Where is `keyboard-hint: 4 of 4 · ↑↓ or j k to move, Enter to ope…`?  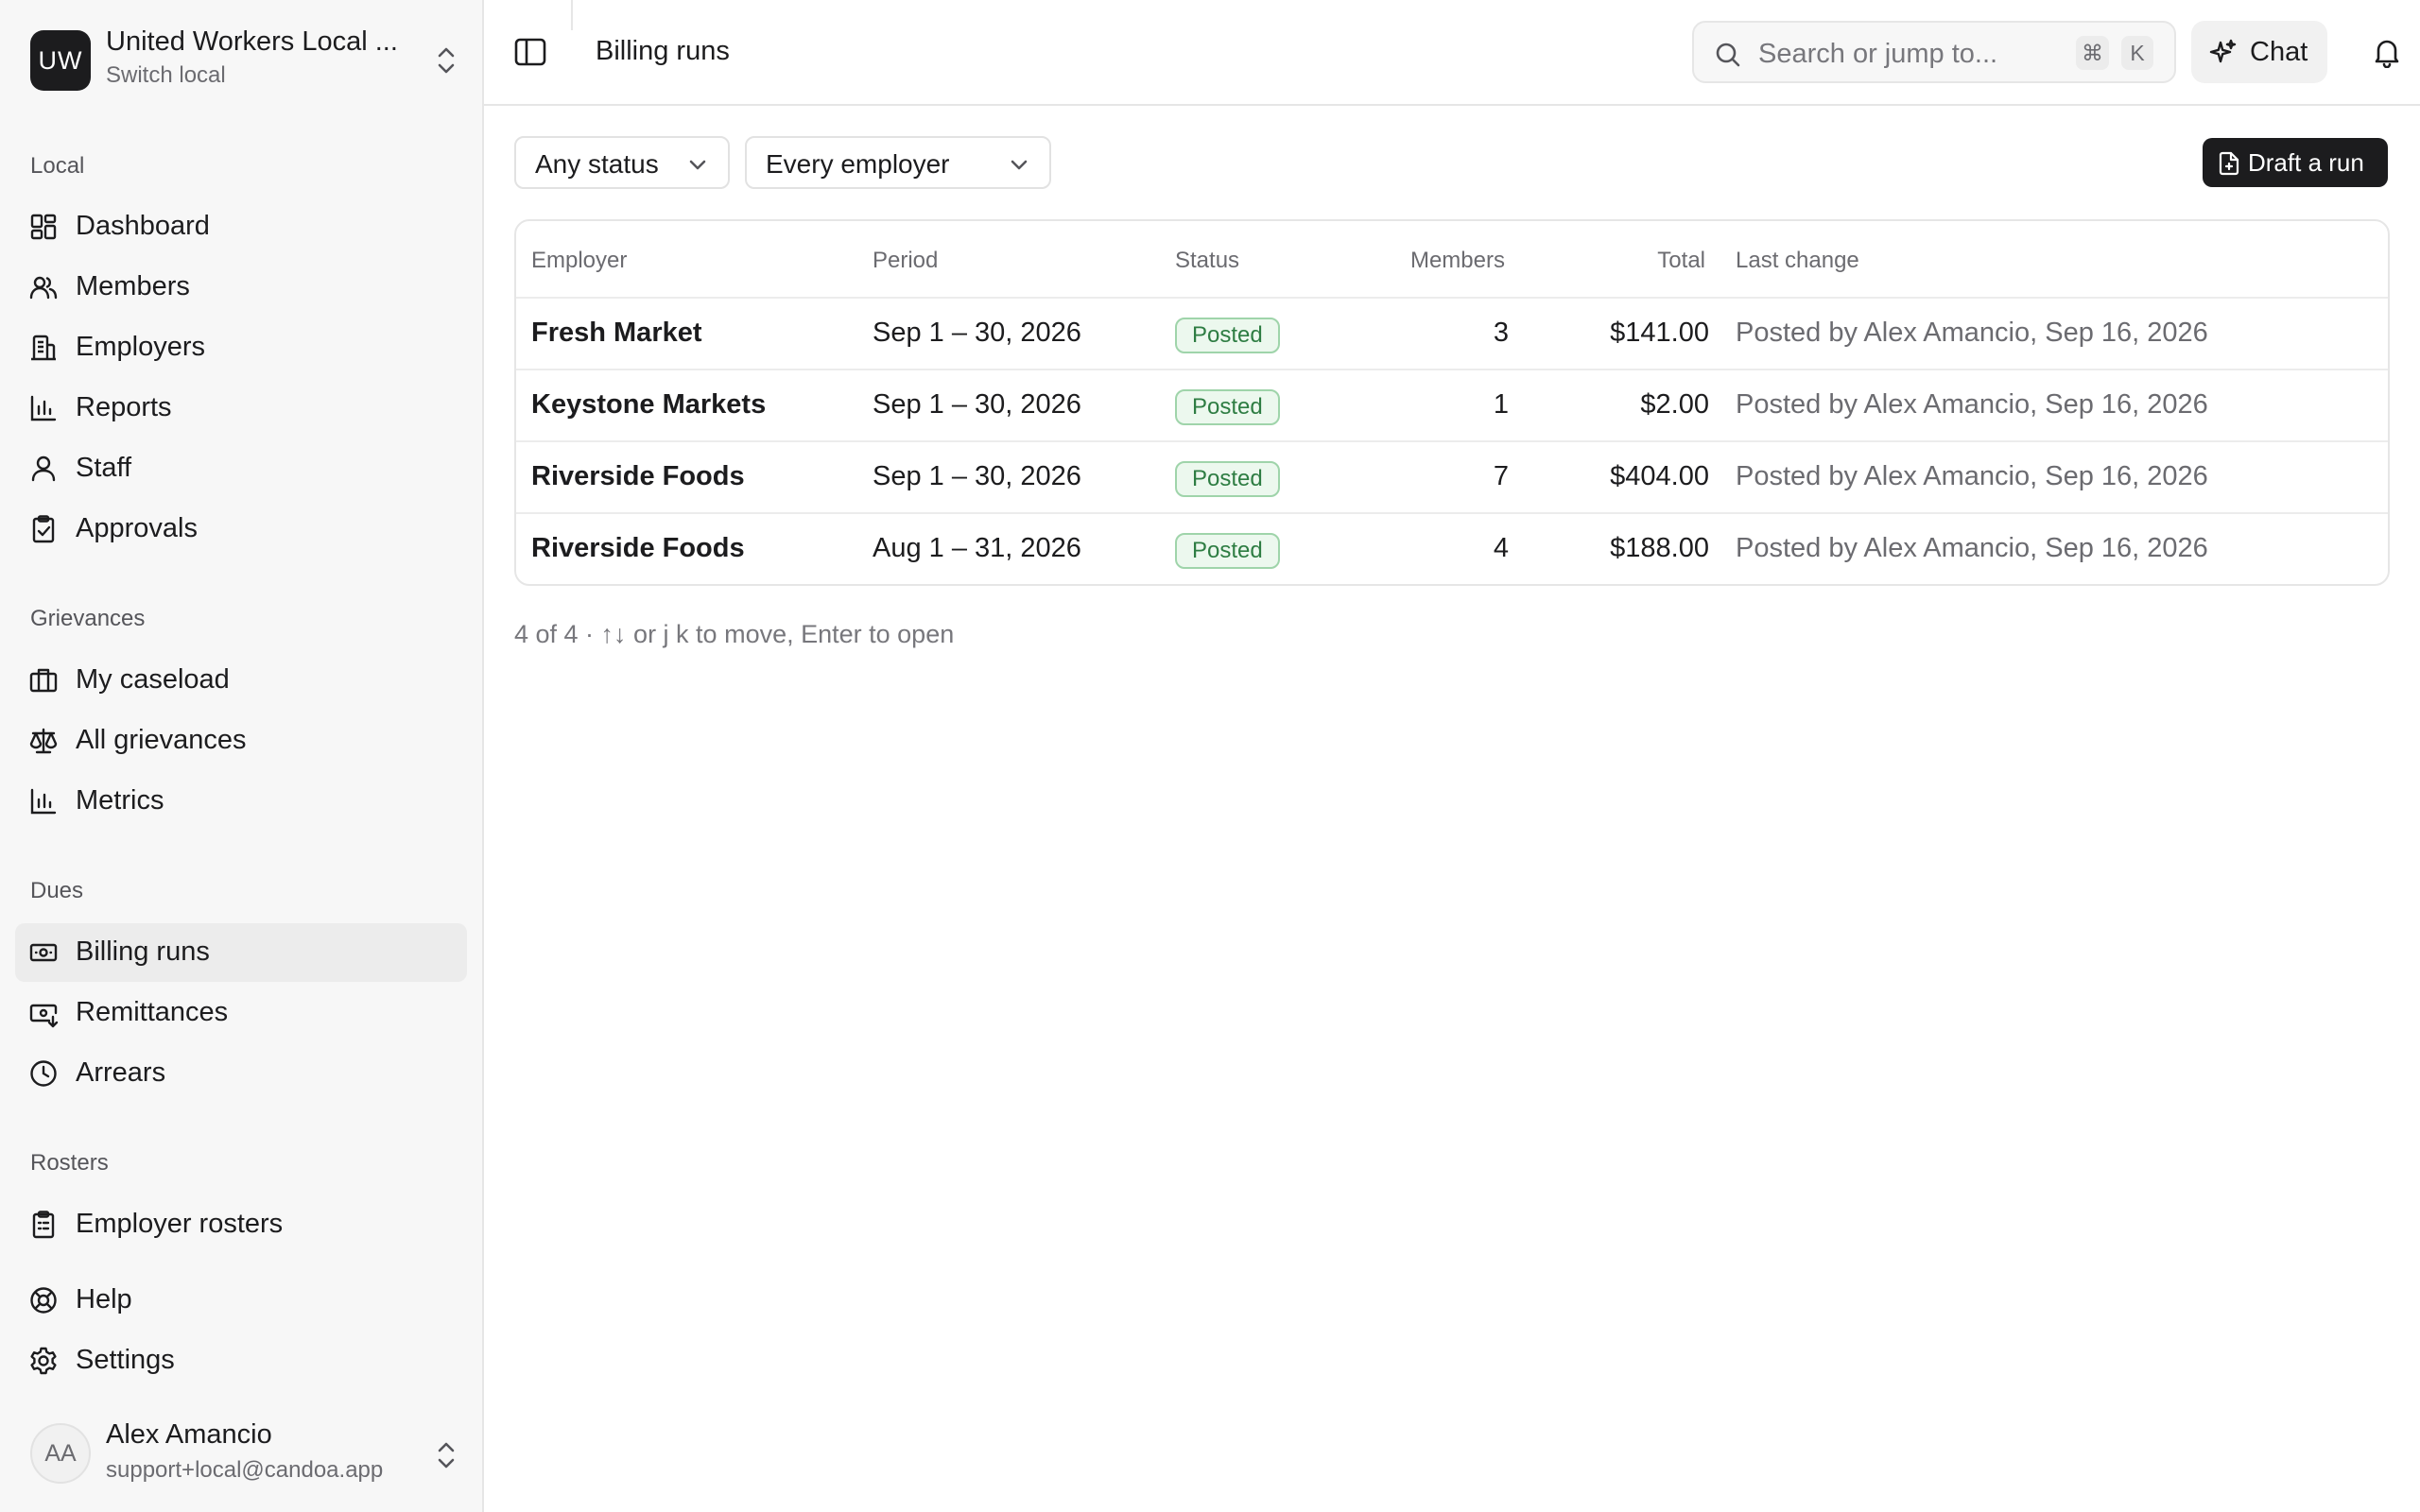 keyboard-hint: 4 of 4 · ↑↓ or j k to move, Enter to ope… is located at coordinates (735, 634).